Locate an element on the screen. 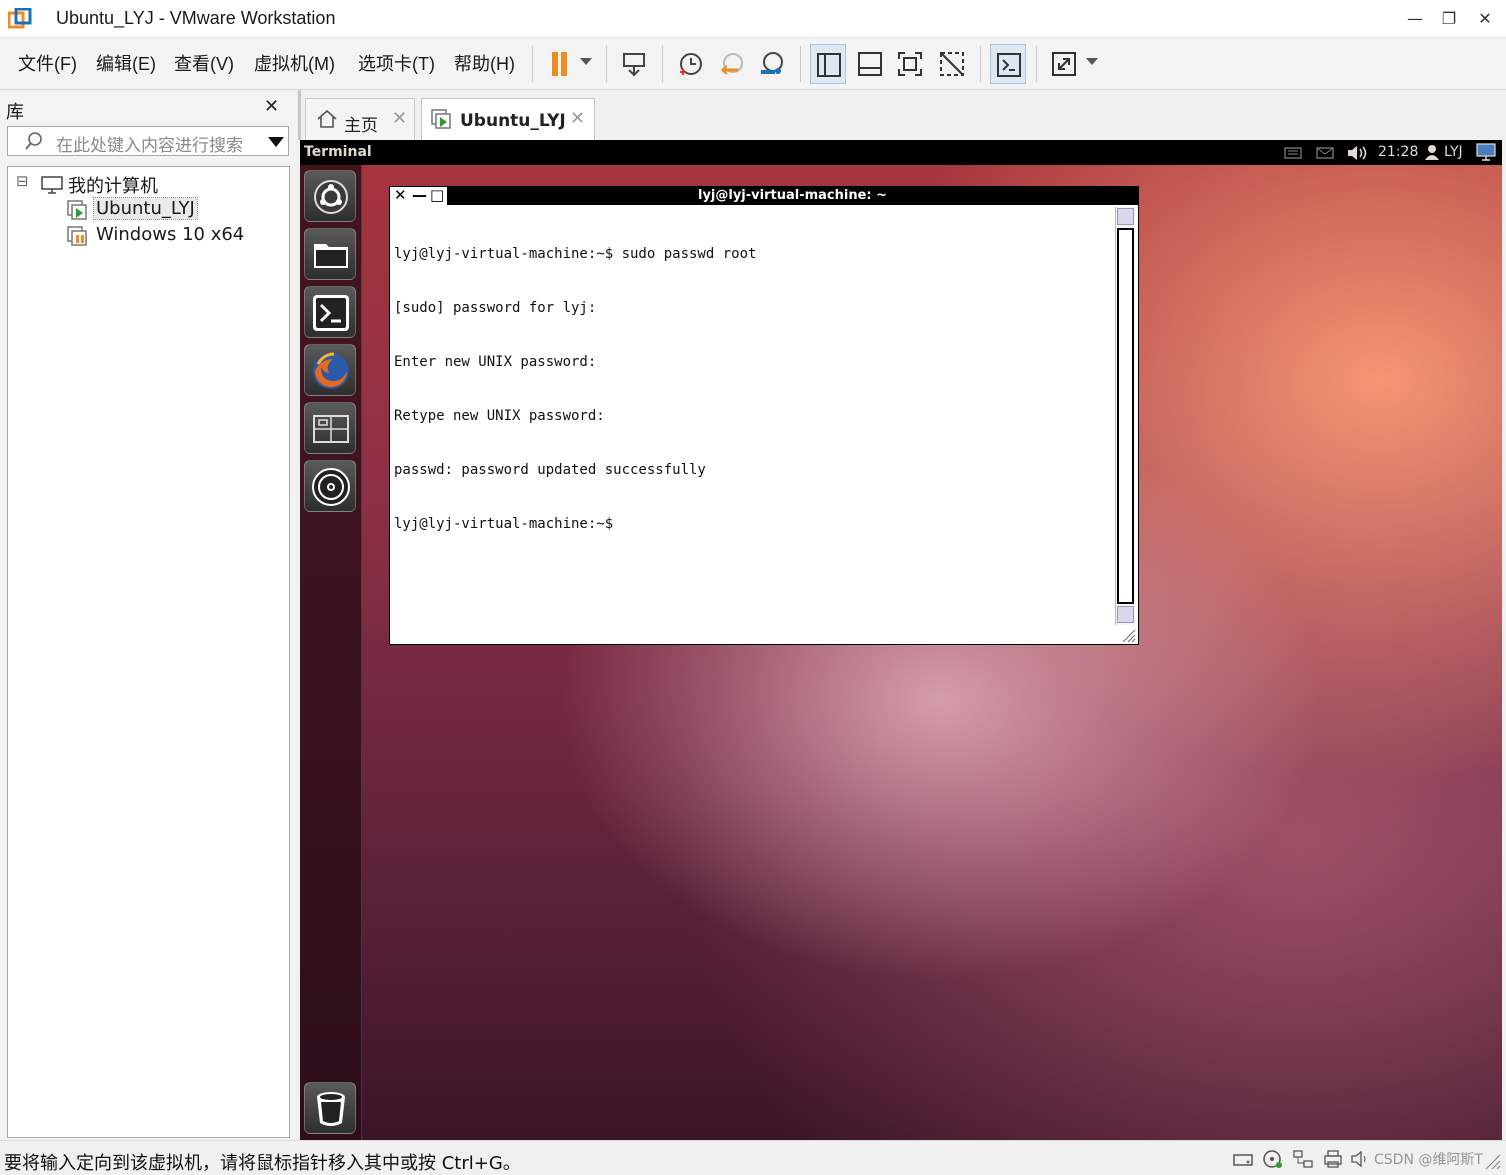 The width and height of the screenshot is (1506, 1175). scroll-thumb is located at coordinates (1125, 416).